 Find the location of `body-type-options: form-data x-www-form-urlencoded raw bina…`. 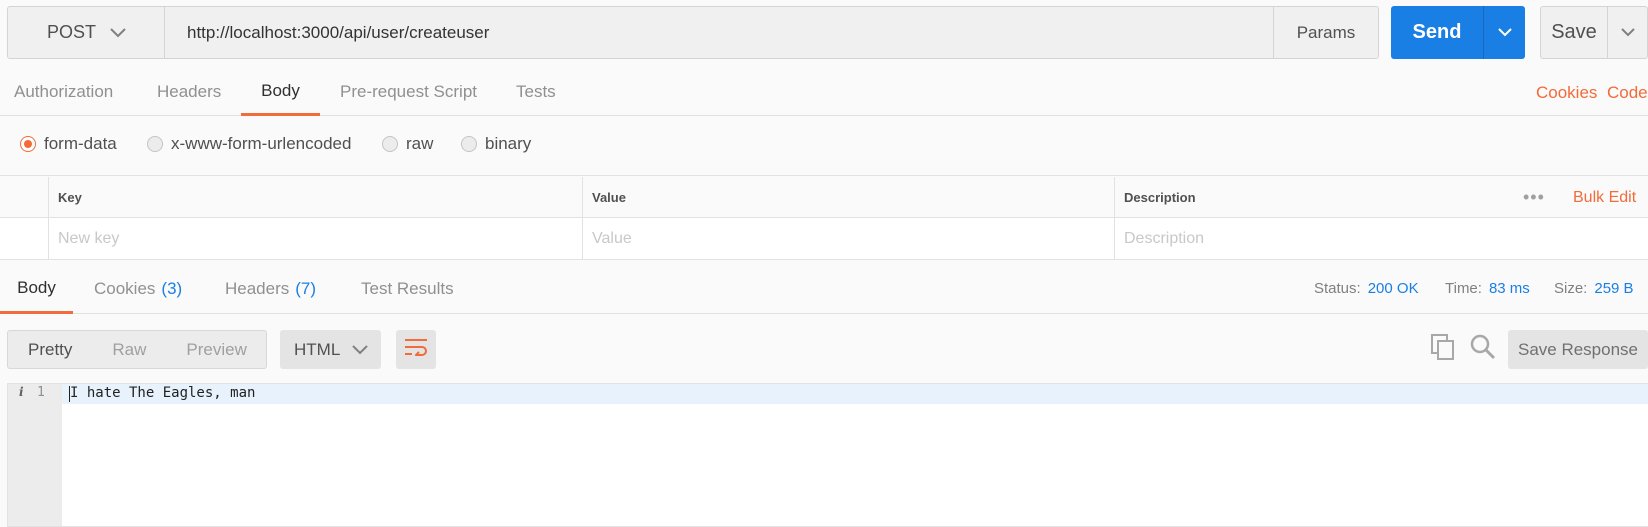

body-type-options: form-data x-www-form-urlencoded raw bina… is located at coordinates (824, 147).